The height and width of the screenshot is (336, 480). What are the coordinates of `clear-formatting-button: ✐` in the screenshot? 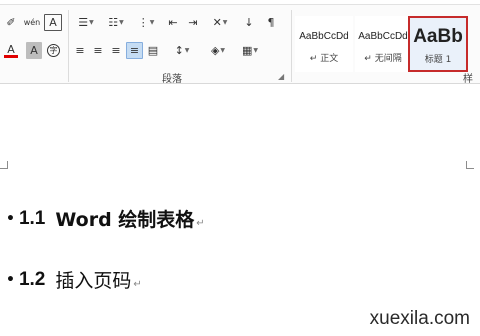 It's located at (11, 22).